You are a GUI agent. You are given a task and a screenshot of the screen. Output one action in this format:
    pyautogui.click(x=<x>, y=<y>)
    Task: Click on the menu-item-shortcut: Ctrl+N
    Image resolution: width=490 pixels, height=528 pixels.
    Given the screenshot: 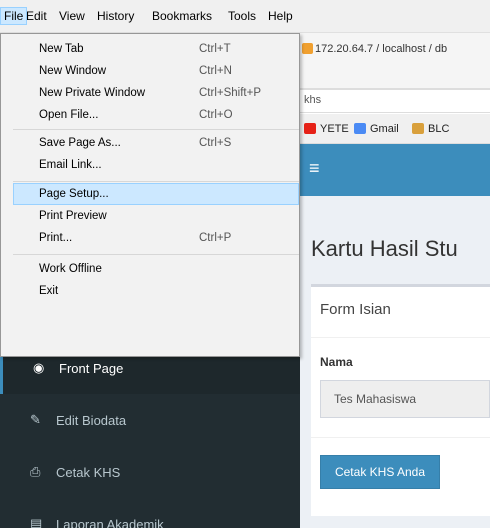 What is the action you would take?
    pyautogui.click(x=215, y=71)
    